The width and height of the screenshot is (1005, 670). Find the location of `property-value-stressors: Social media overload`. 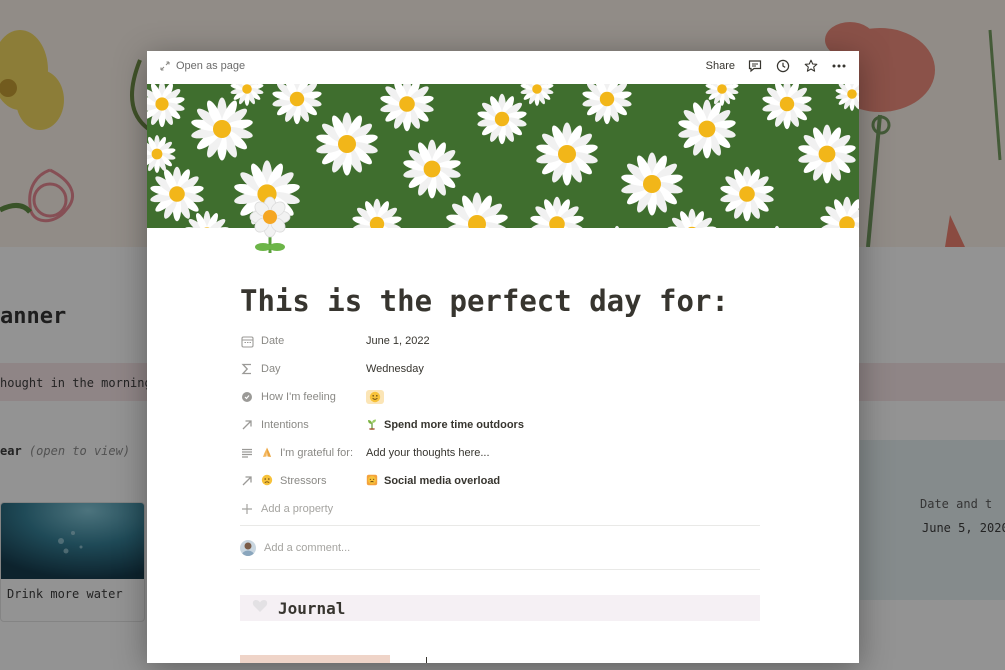

property-value-stressors: Social media overload is located at coordinates (433, 481).